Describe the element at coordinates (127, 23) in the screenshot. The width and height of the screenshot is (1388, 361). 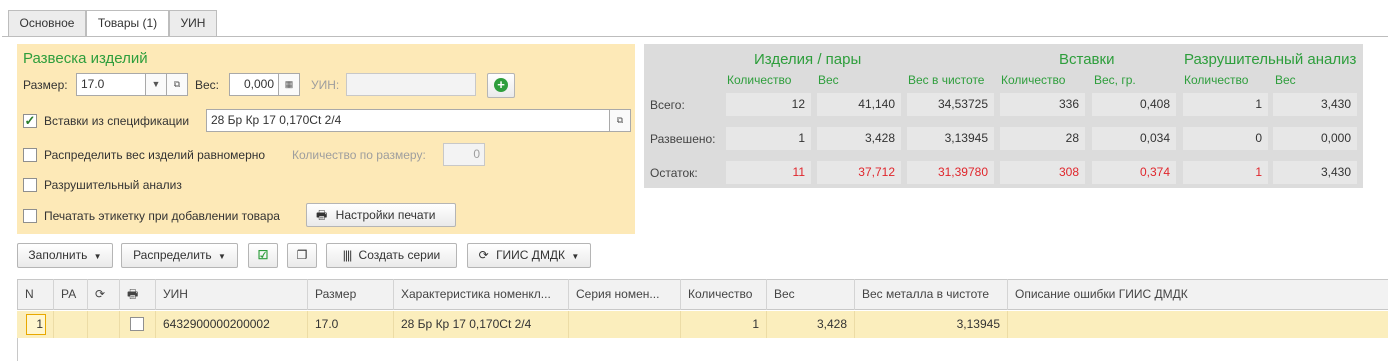
I see `tab-goods: Товары (1)` at that location.